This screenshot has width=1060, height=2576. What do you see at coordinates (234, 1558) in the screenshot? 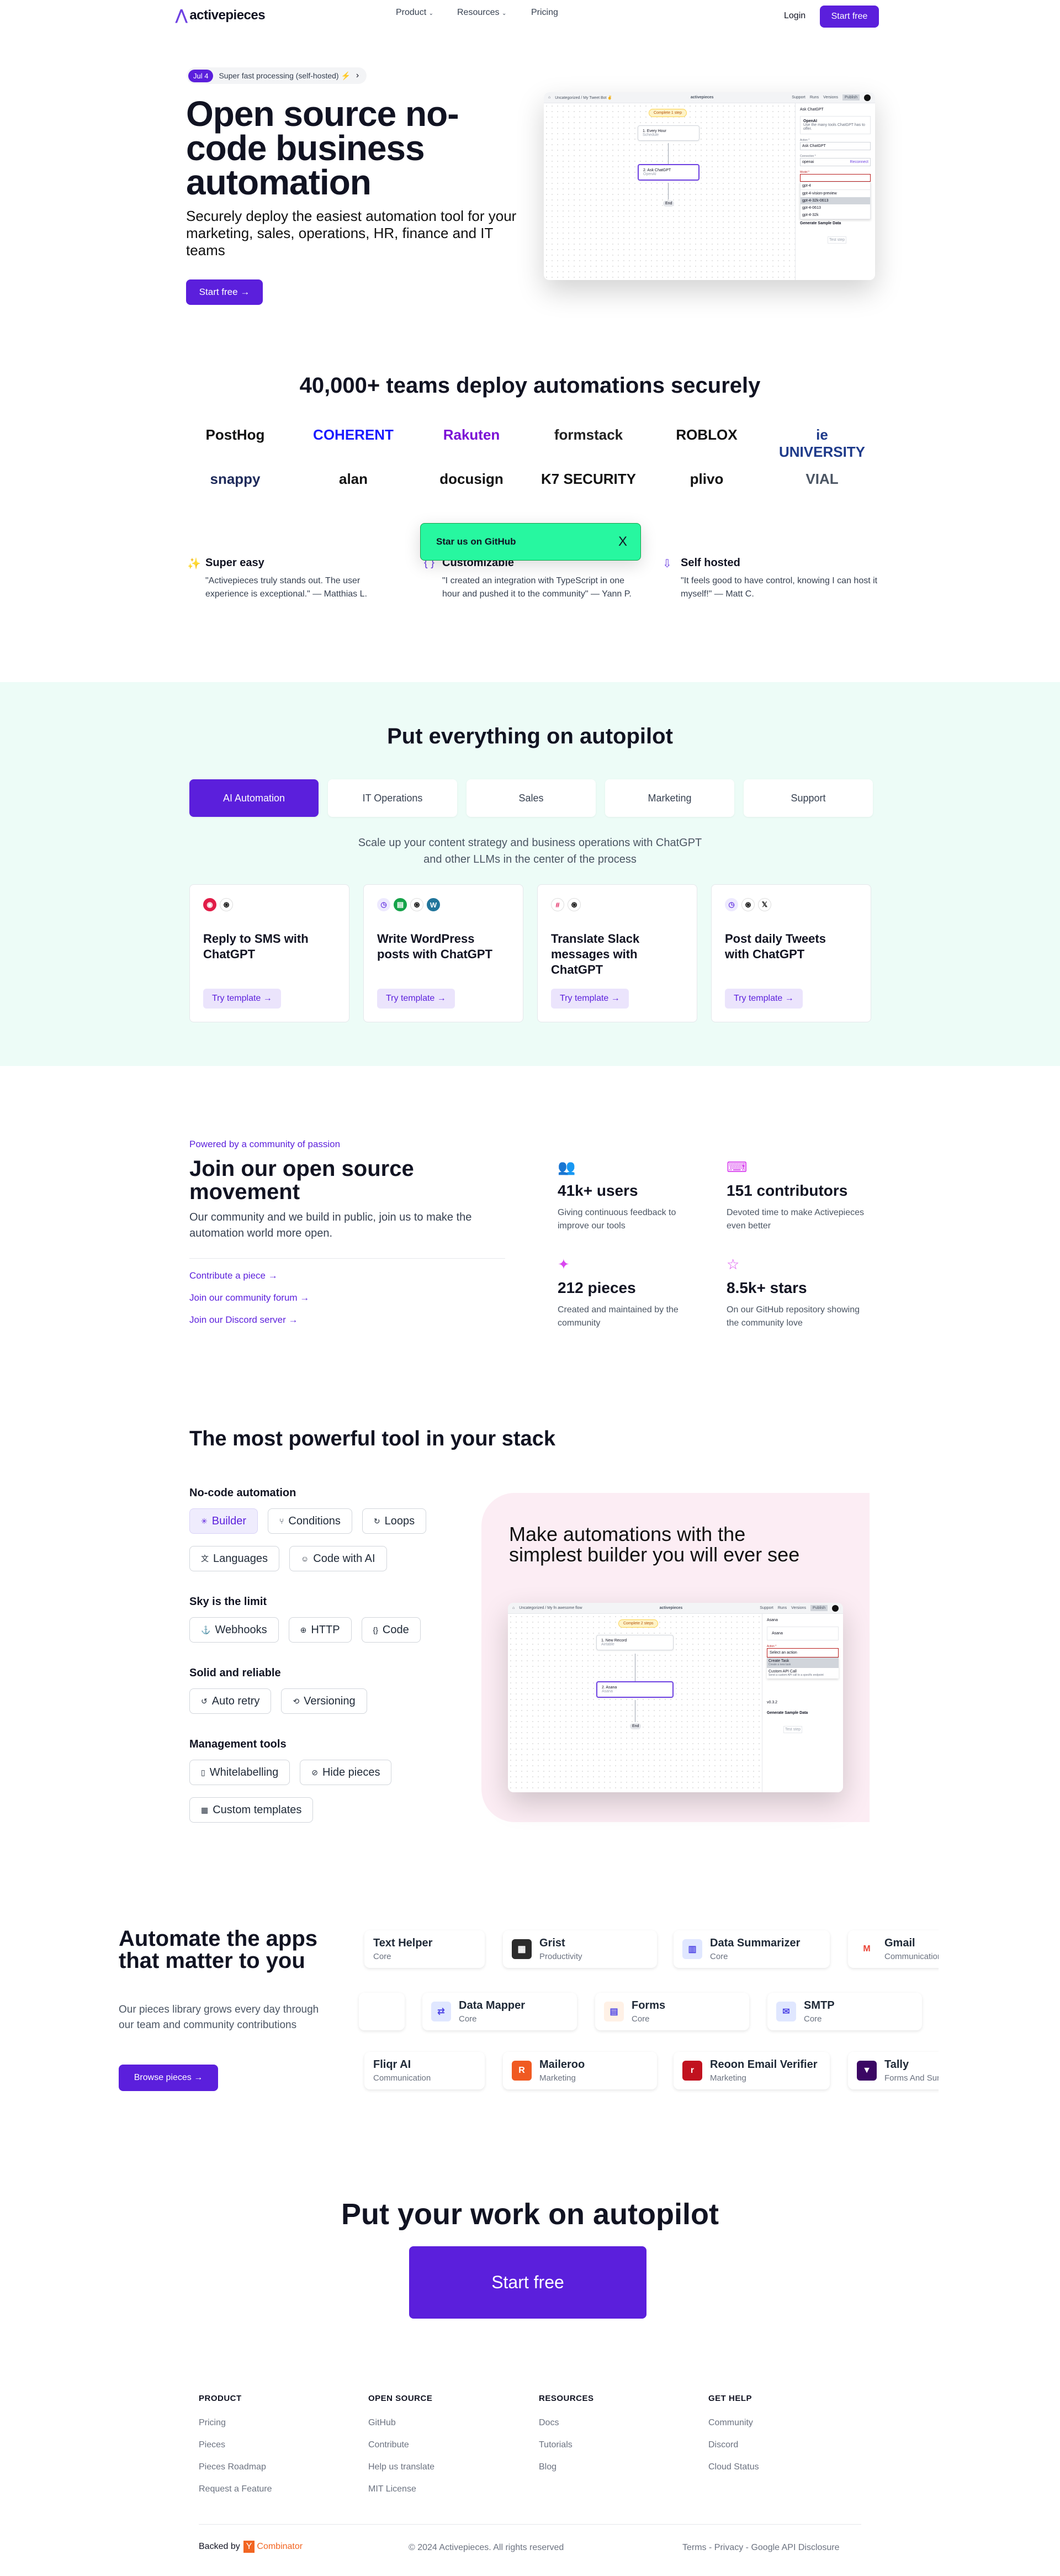
I see `chip-languages: 文 Languages` at bounding box center [234, 1558].